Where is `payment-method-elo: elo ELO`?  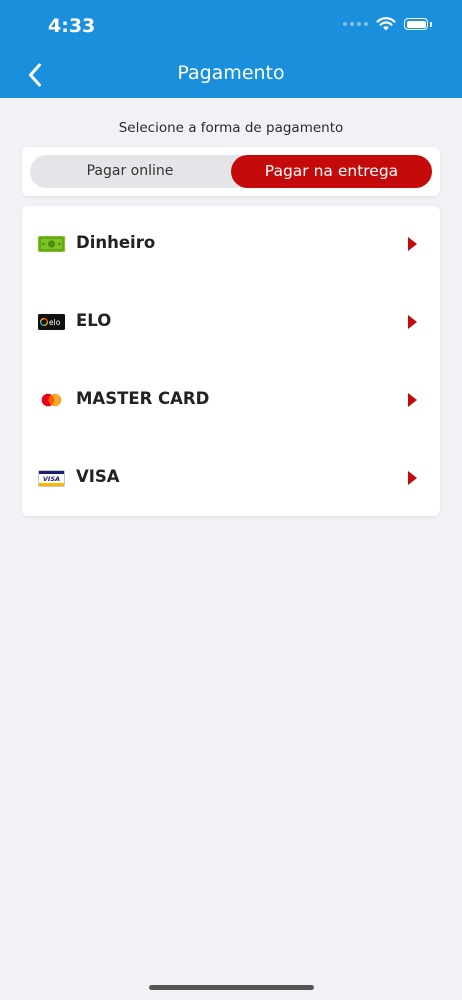 payment-method-elo: elo ELO is located at coordinates (231, 323).